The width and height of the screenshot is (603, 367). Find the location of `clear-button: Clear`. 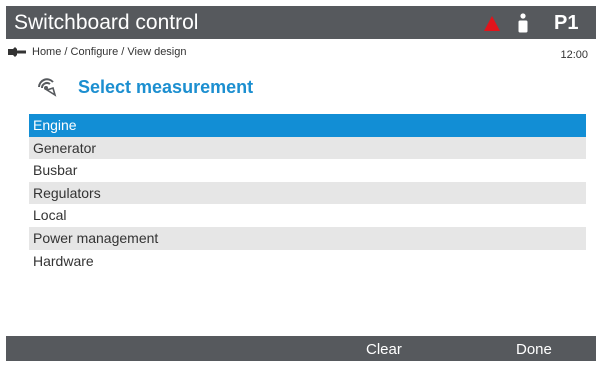

clear-button: Clear is located at coordinates (384, 349).